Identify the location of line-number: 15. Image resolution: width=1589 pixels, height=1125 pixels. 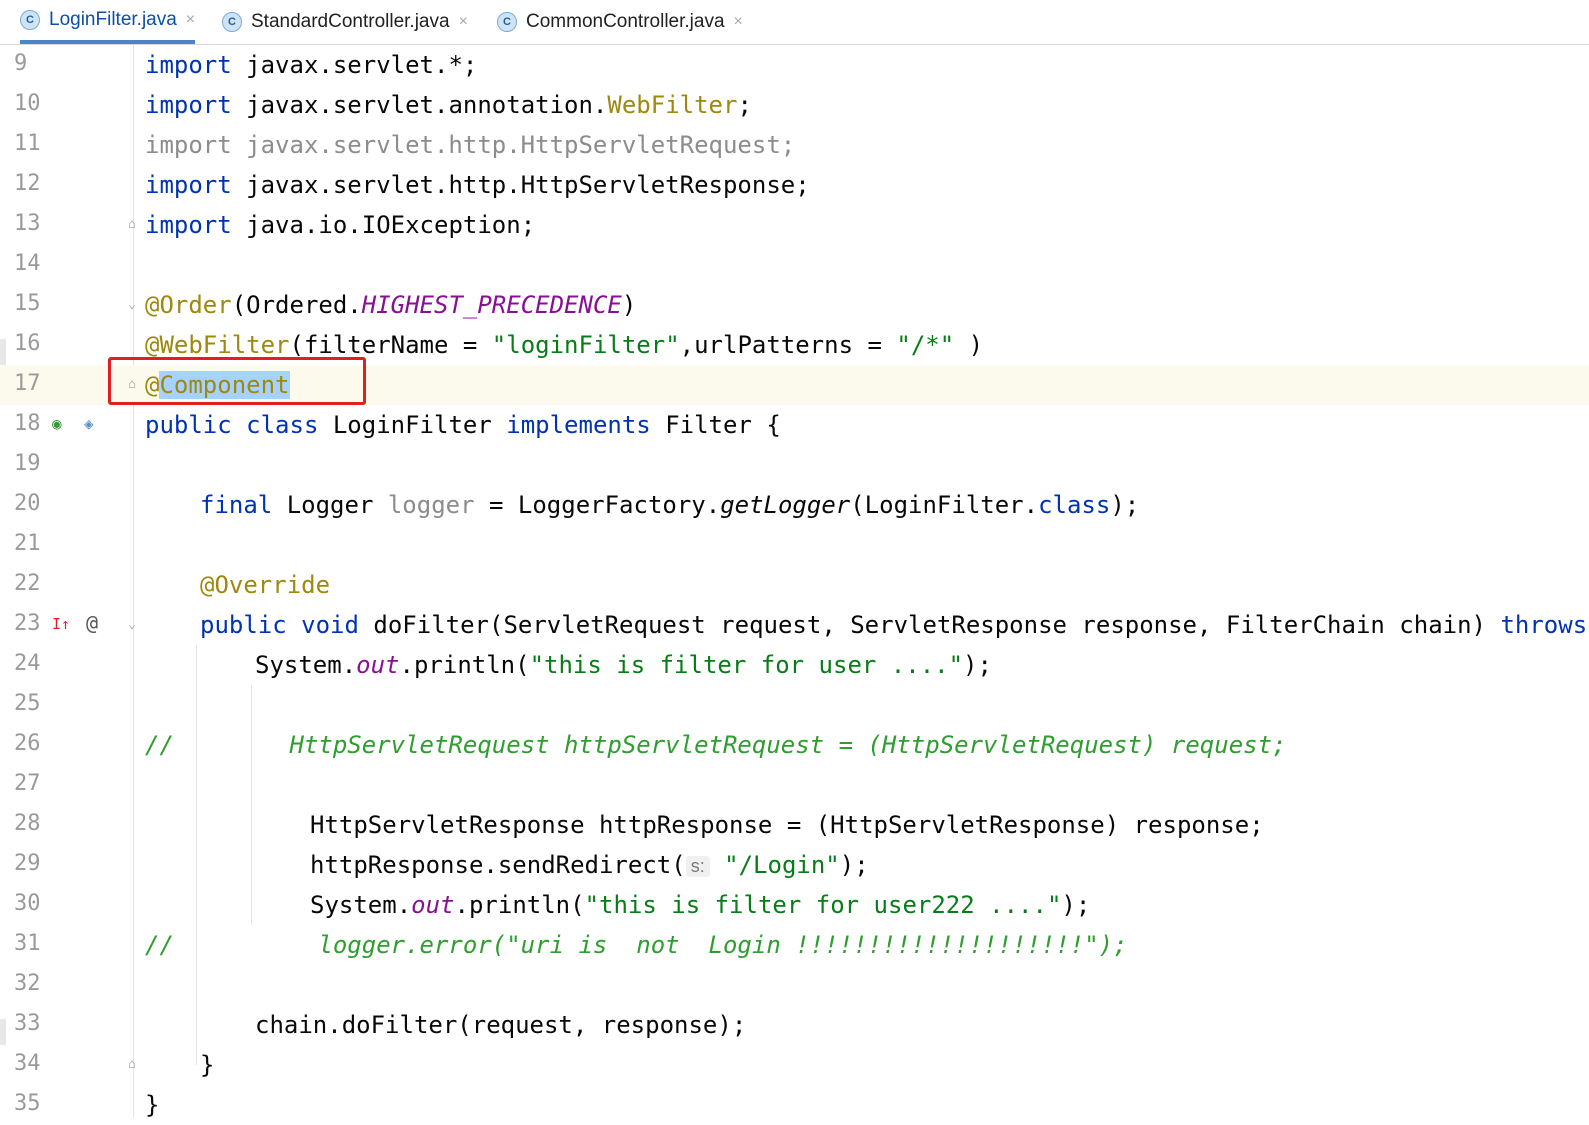
(27, 303).